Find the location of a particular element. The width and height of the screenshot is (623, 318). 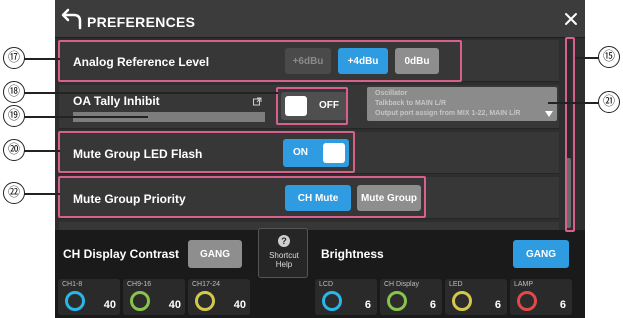

help-label: Help is located at coordinates (284, 264).